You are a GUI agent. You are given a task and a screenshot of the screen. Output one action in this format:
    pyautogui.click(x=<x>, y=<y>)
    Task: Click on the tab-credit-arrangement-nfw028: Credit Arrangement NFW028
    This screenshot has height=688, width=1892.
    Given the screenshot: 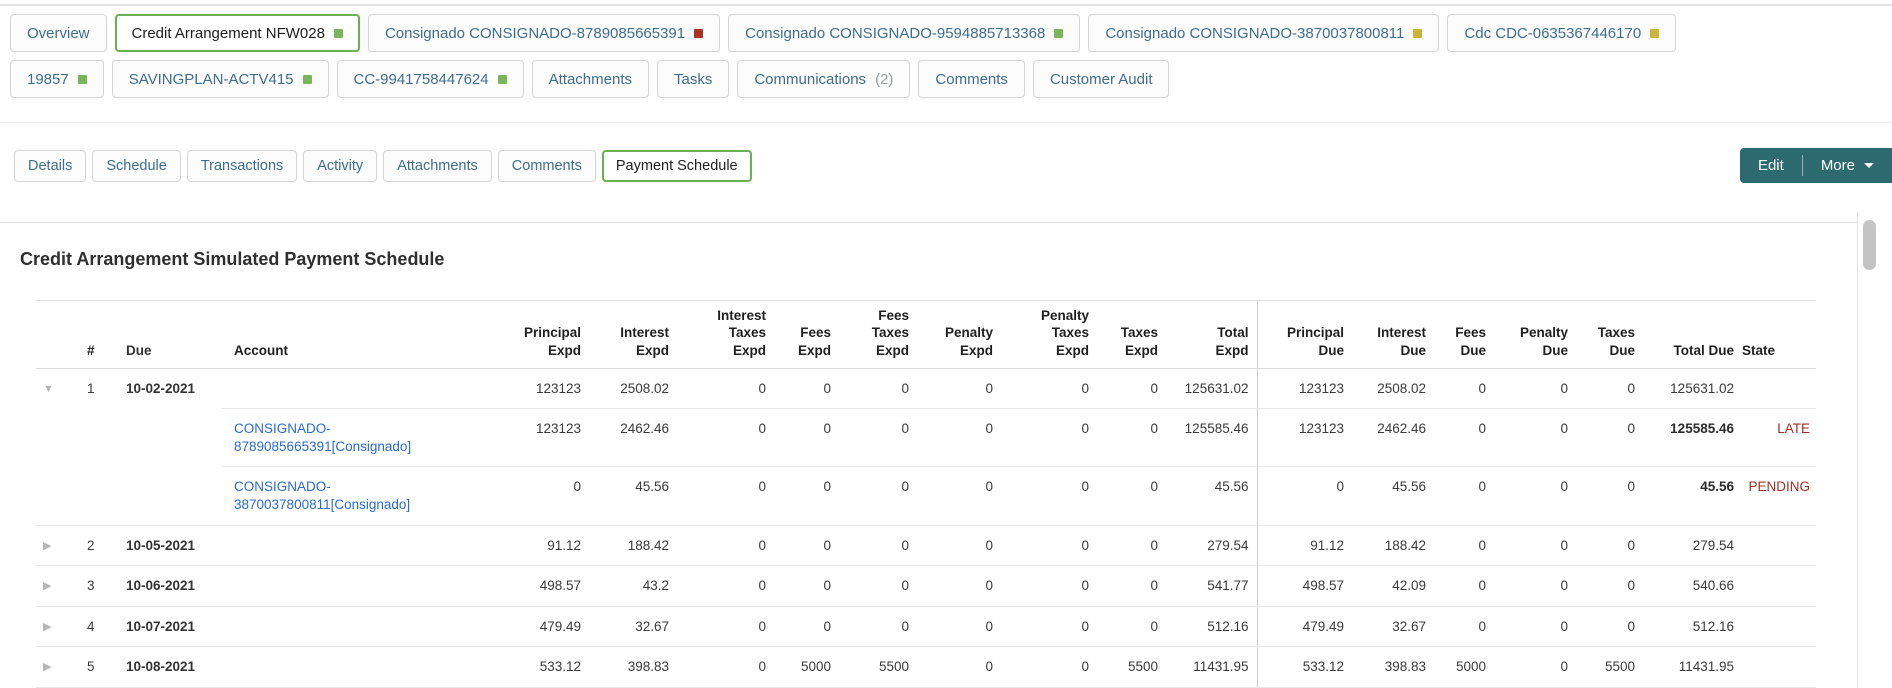 What is the action you would take?
    pyautogui.click(x=237, y=33)
    